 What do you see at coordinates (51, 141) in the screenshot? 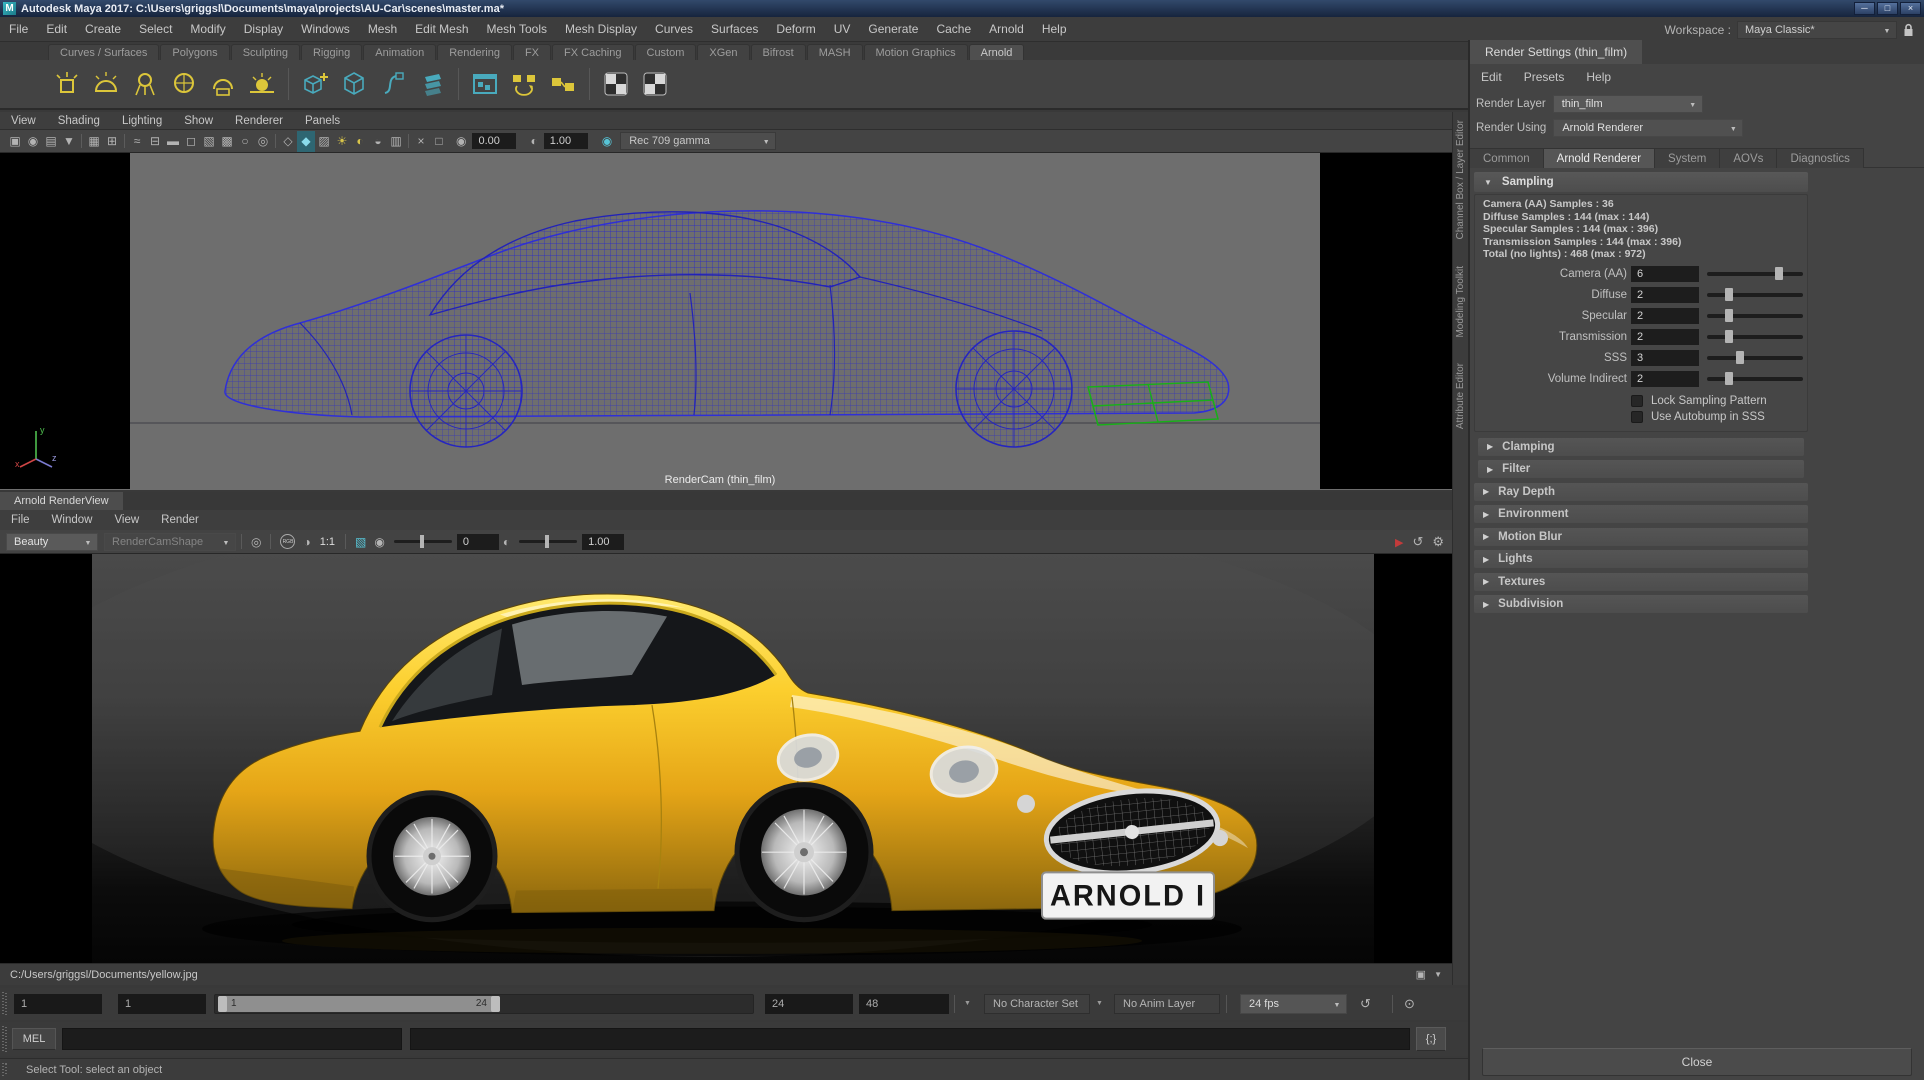
I see `camera-attributes-icon: ▤` at bounding box center [51, 141].